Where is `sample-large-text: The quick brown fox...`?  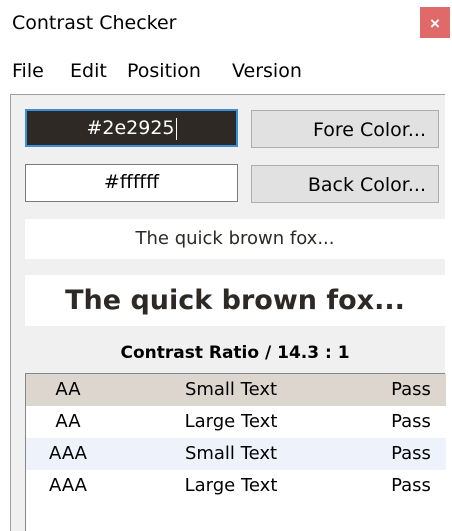
sample-large-text: The quick brown fox... is located at coordinates (235, 300).